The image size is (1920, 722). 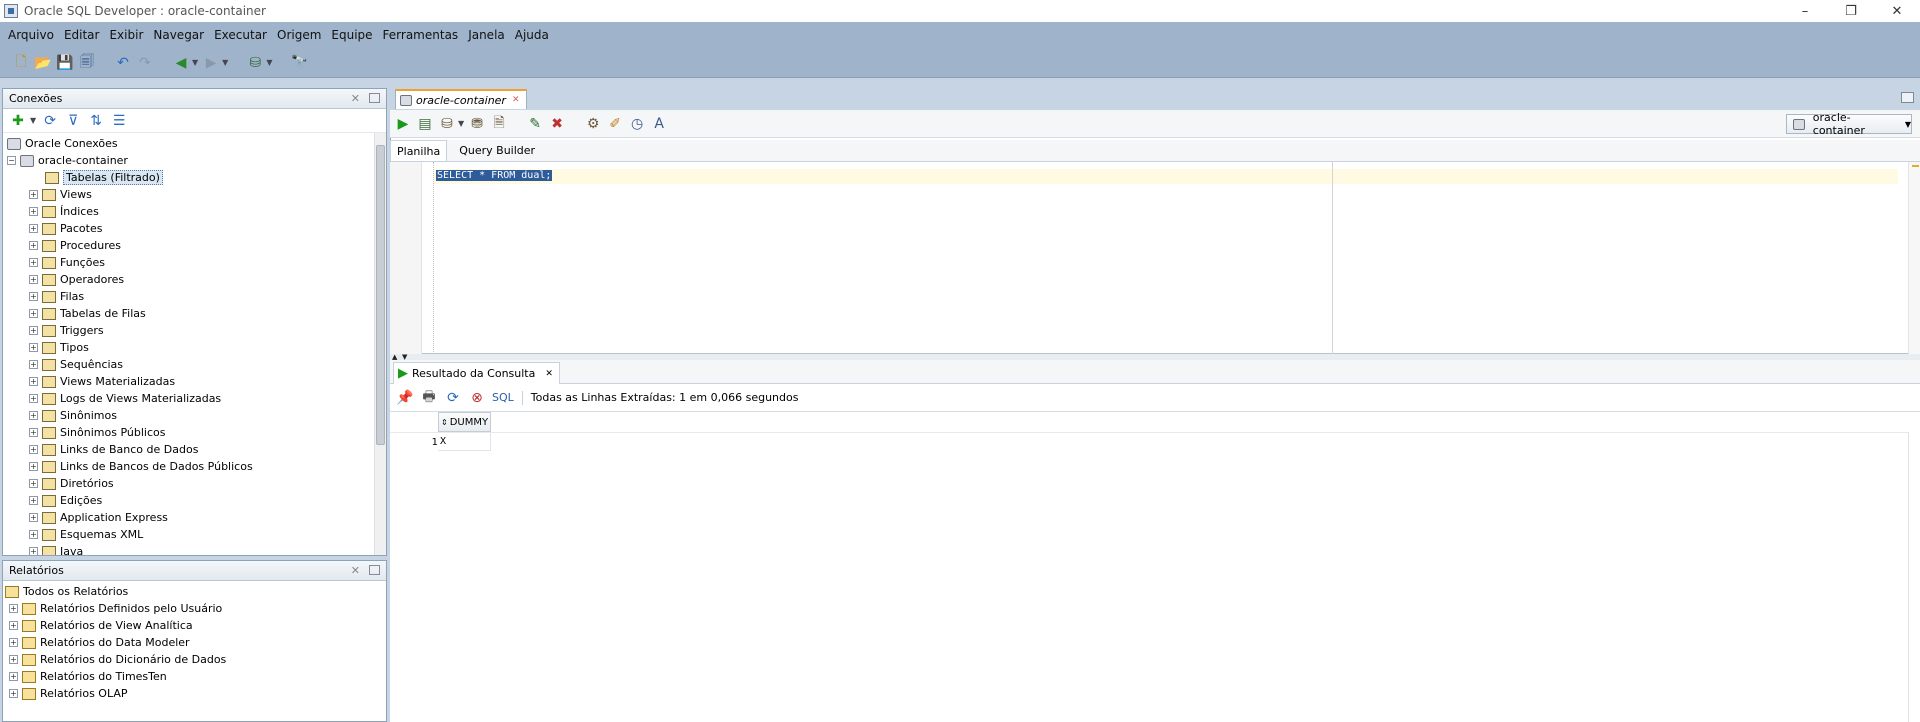 I want to click on menu-navegar: Navegar, so click(x=178, y=35).